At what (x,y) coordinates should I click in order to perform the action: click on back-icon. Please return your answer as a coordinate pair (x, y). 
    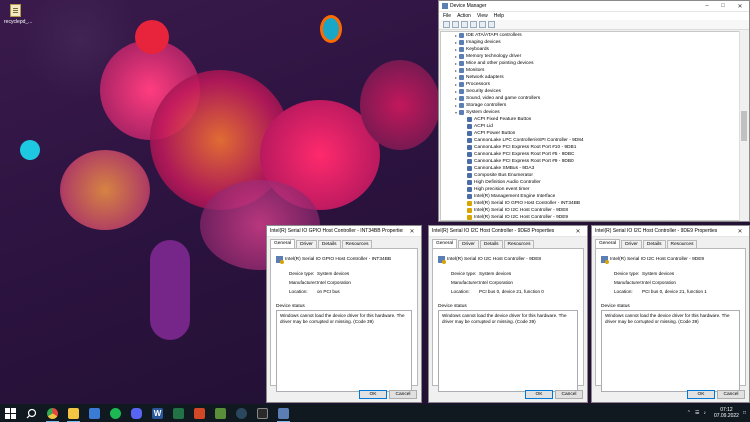
    Looking at the image, I should click on (446, 24).